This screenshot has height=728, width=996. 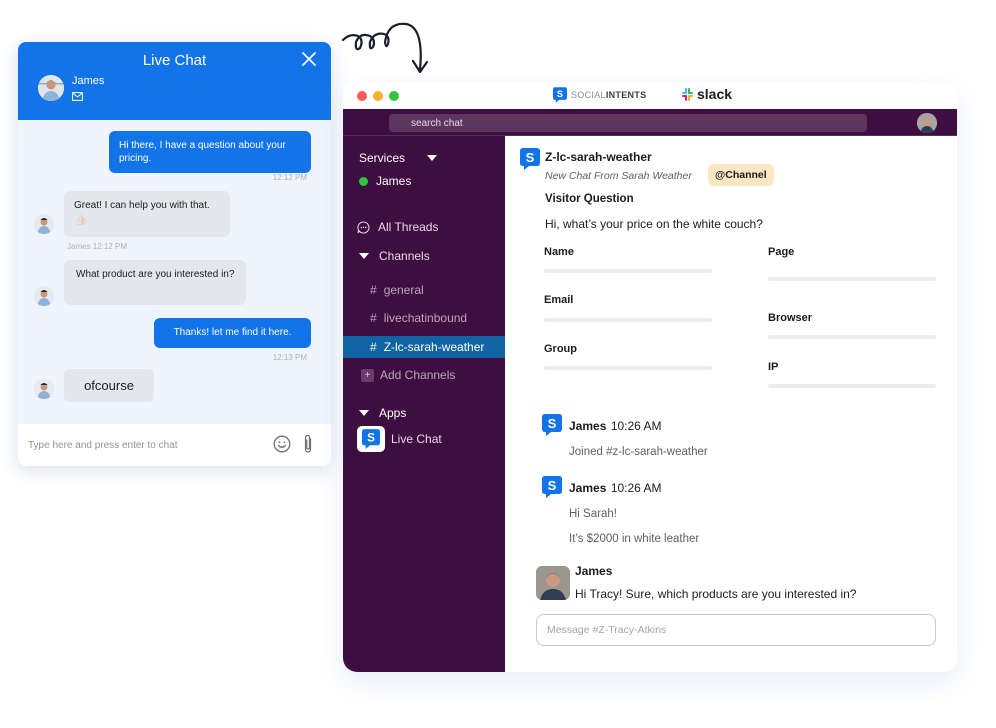 I want to click on add-channels-label: Add Channels, so click(x=418, y=375).